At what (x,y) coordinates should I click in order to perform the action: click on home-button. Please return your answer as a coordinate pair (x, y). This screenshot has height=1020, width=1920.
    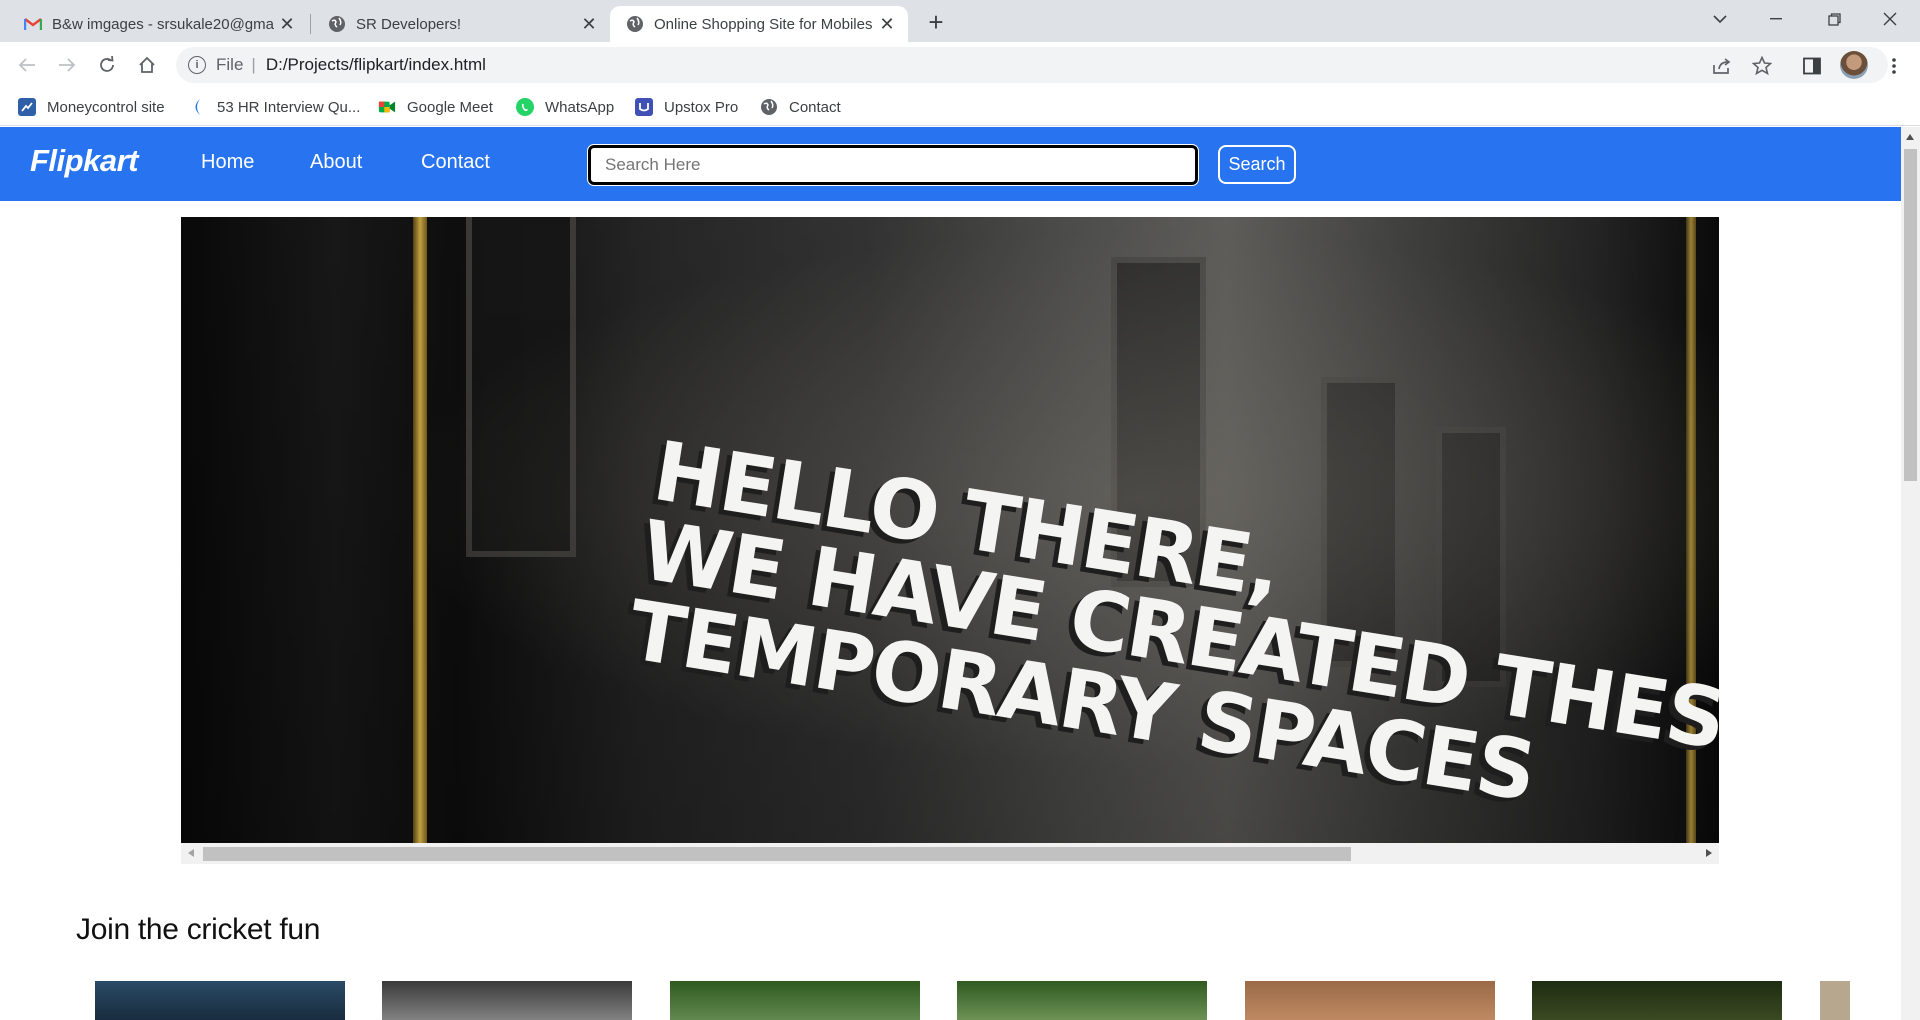
    Looking at the image, I should click on (147, 65).